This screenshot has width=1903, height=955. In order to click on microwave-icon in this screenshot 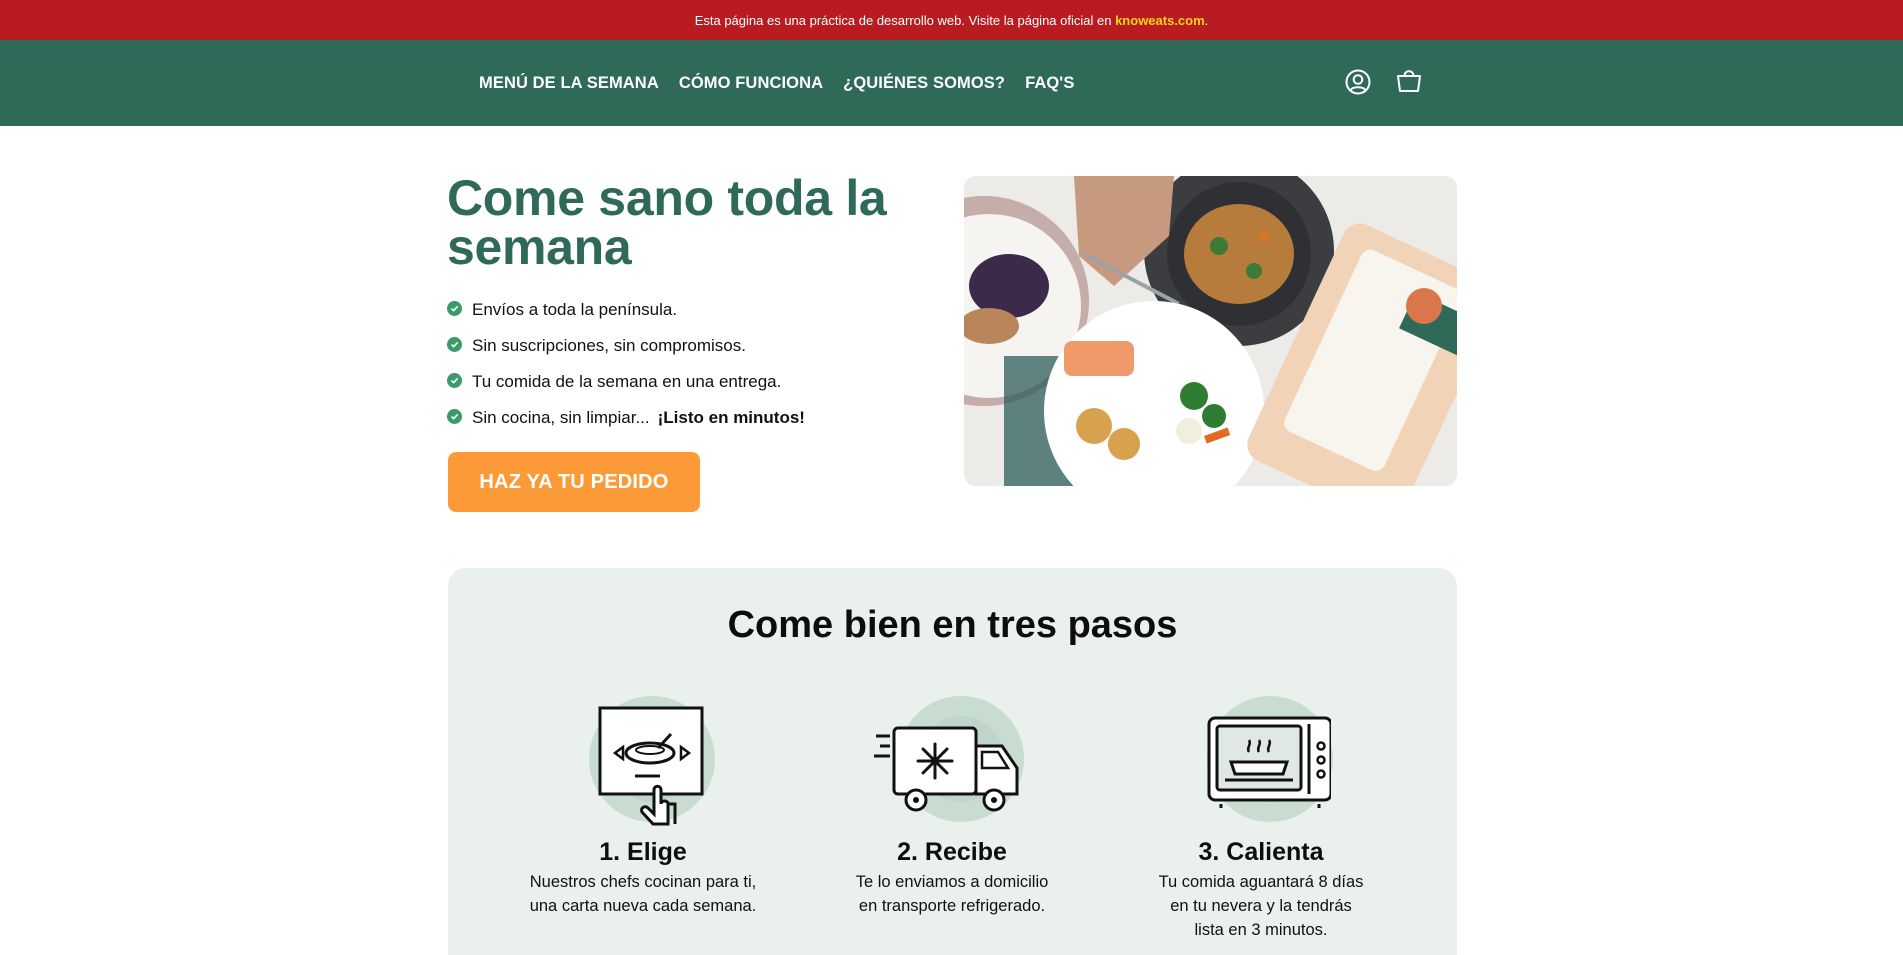, I will do `click(1269, 762)`.